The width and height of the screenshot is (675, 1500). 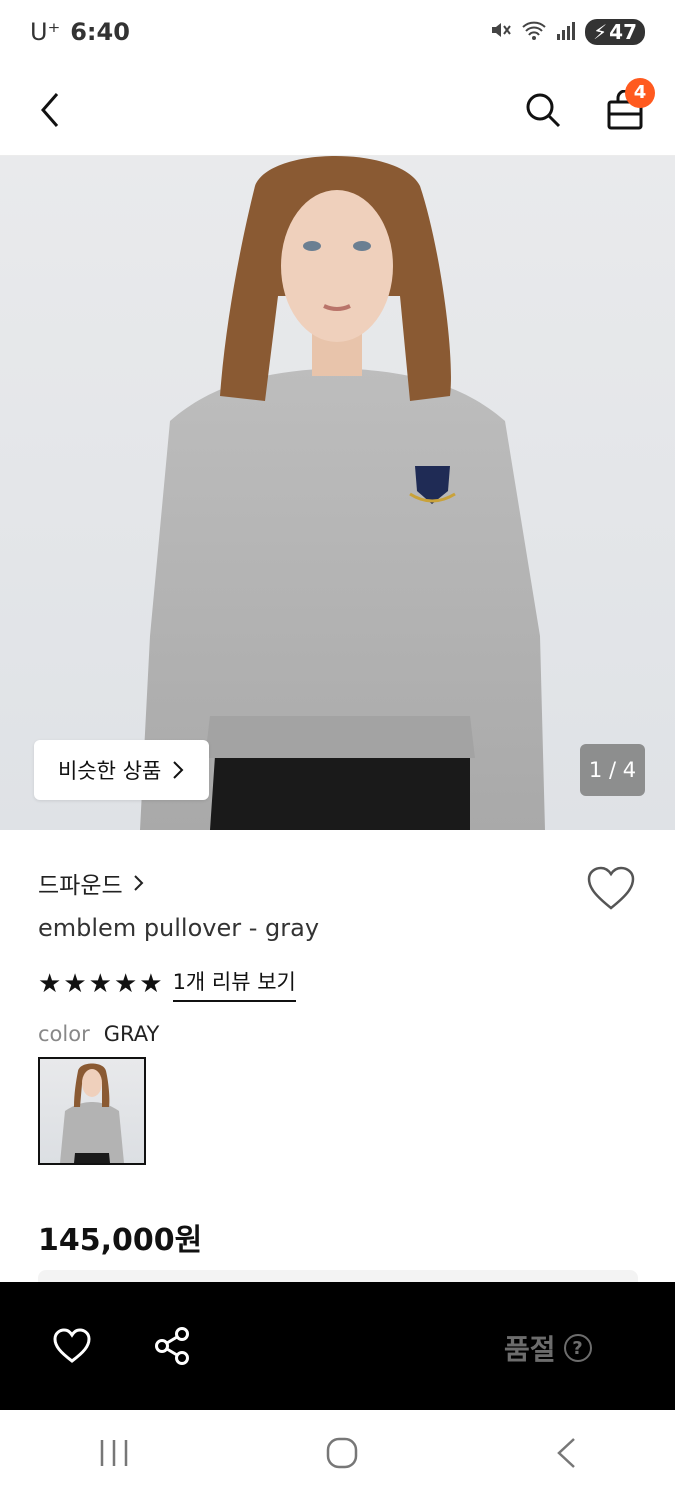 I want to click on color-row: color GRAY, so click(x=98, y=1034).